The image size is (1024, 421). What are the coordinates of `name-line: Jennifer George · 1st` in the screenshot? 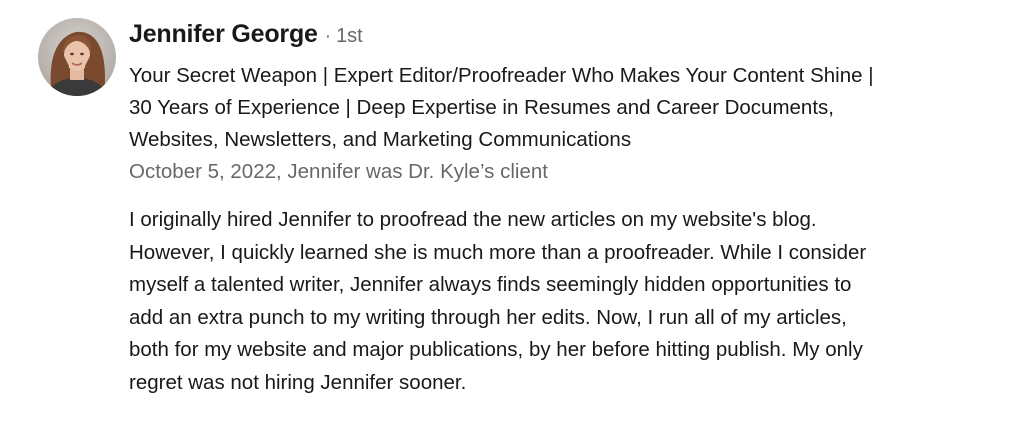 It's located at (569, 40).